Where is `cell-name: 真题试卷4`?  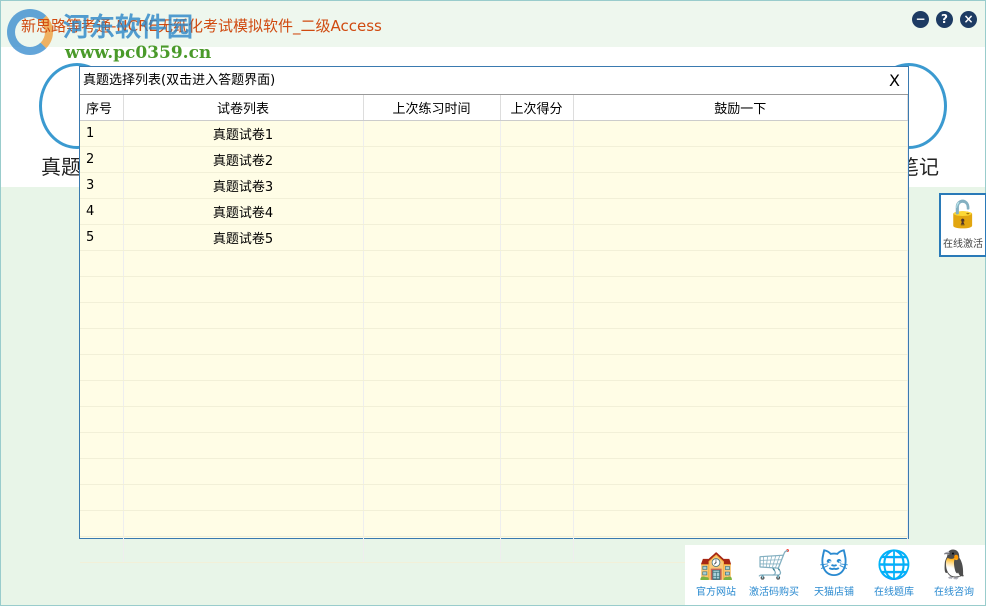 cell-name: 真题试卷4 is located at coordinates (243, 211).